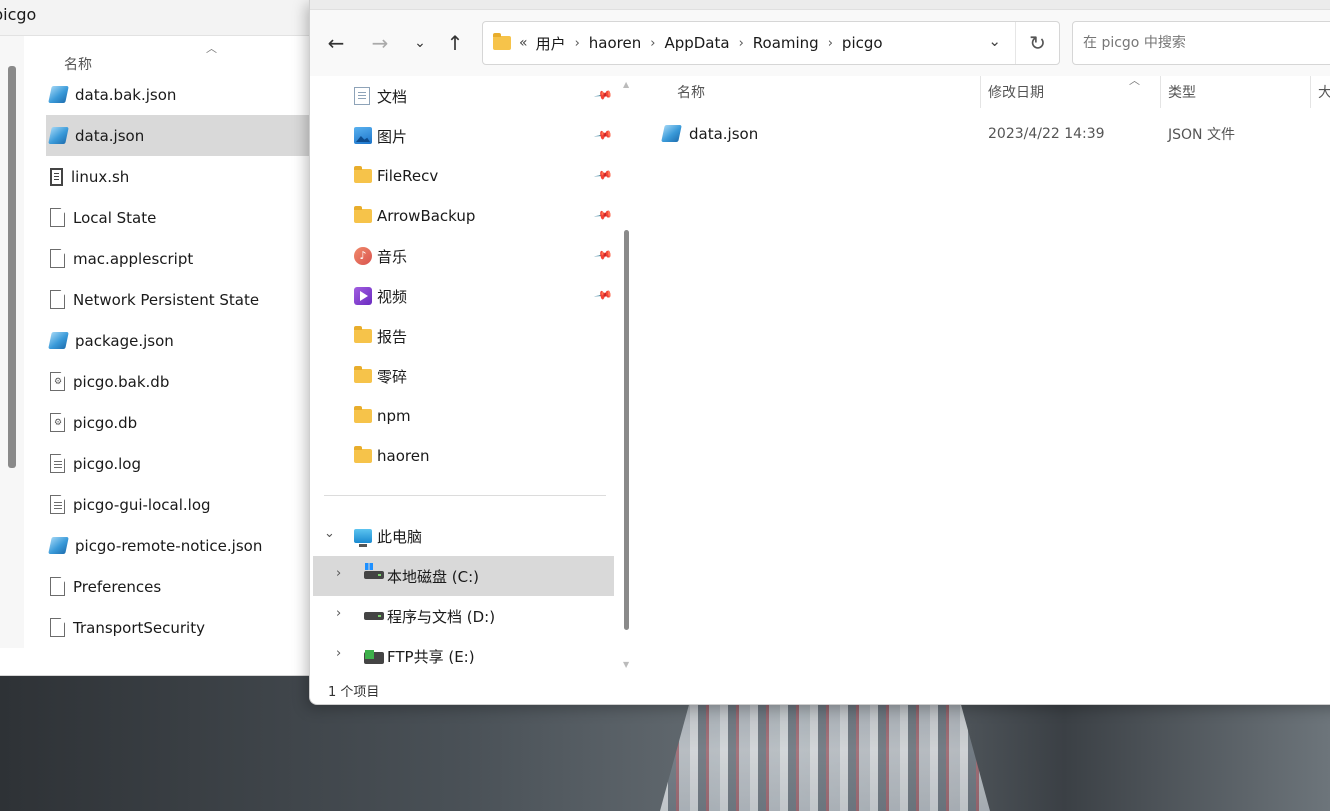  Describe the element at coordinates (160, 18) in the screenshot. I see `background-window-title: picgo` at that location.